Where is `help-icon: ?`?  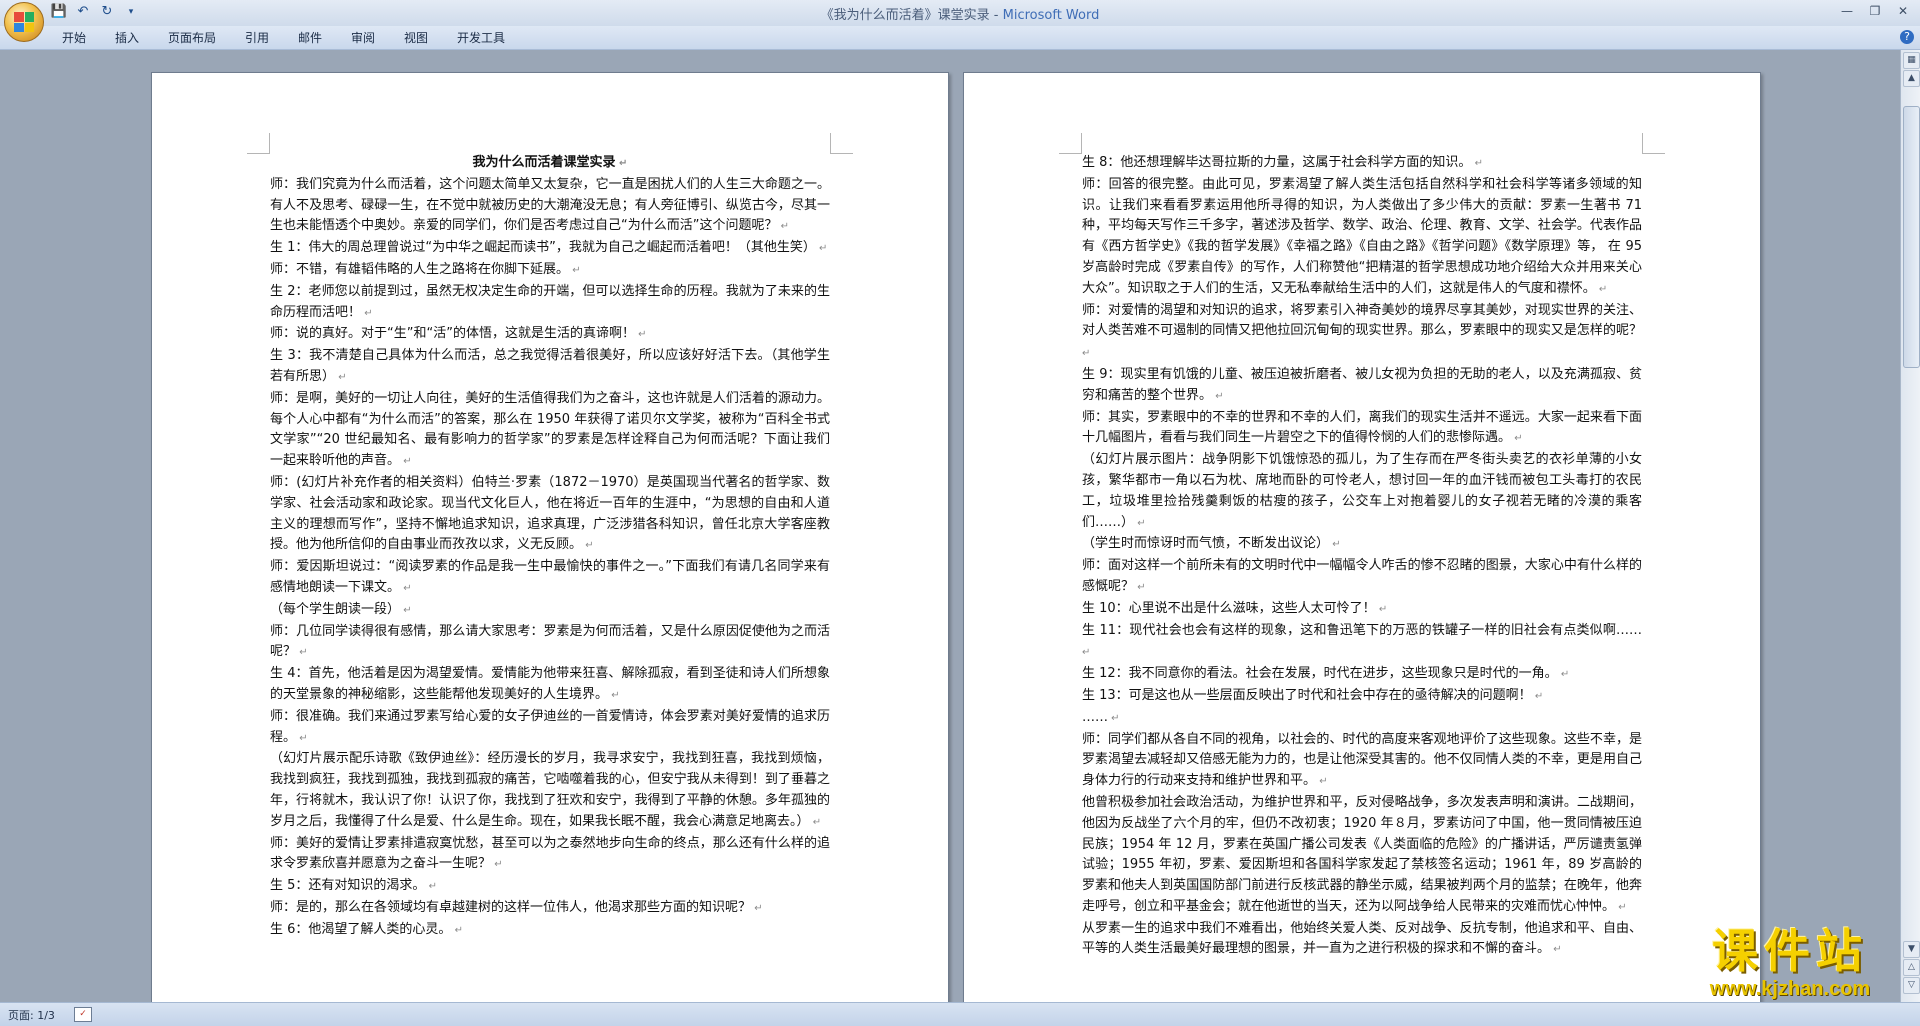 help-icon: ? is located at coordinates (1907, 37).